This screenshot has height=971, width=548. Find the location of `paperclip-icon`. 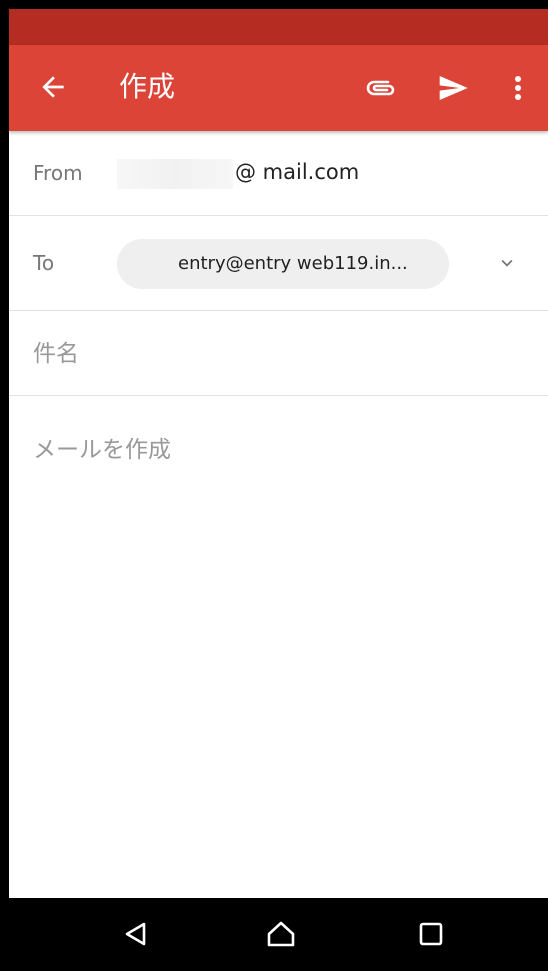

paperclip-icon is located at coordinates (381, 88).